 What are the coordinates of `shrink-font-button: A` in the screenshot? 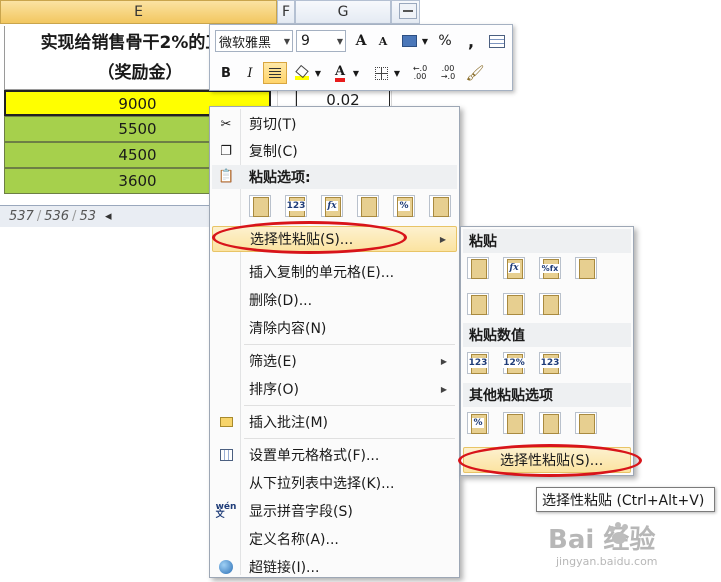 It's located at (383, 41).